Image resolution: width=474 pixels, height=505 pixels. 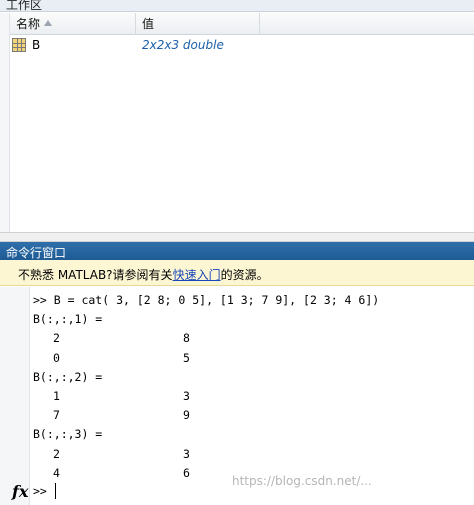 I want to click on column-header-name: 名称, so click(x=73, y=24).